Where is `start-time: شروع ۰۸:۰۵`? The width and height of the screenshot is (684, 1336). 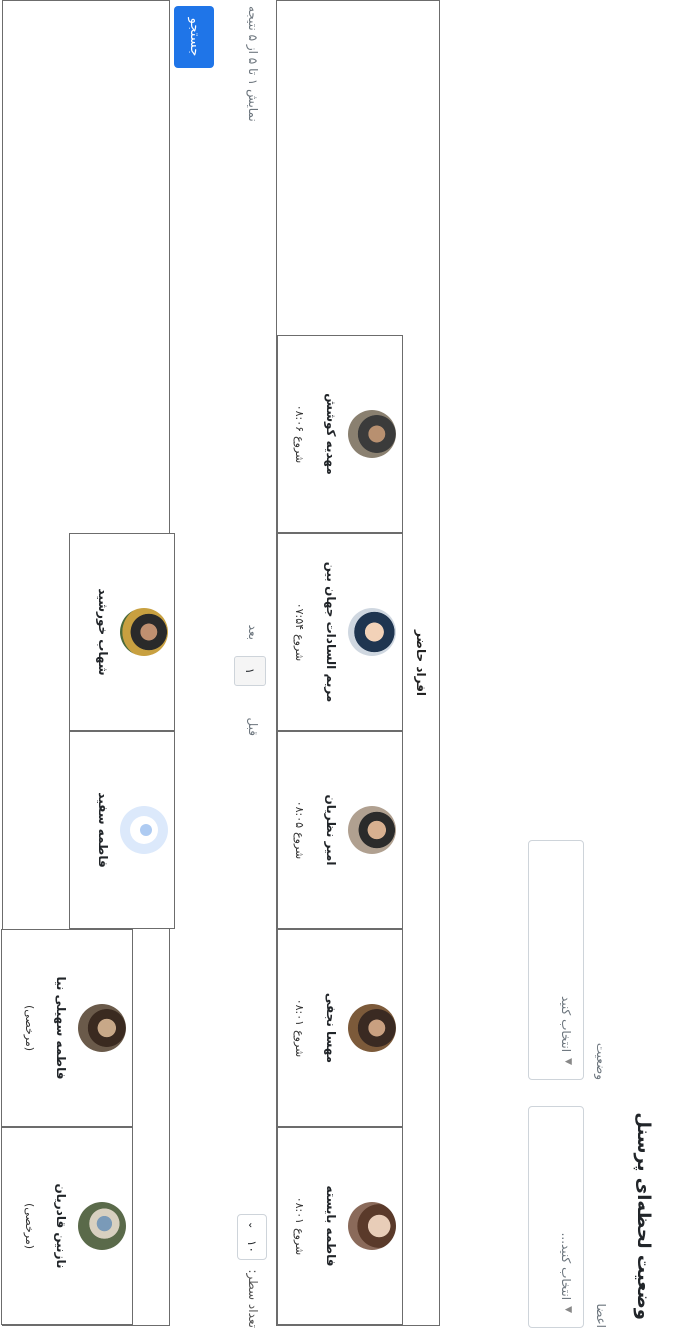 start-time: شروع ۰۸:۰۵ is located at coordinates (299, 830).